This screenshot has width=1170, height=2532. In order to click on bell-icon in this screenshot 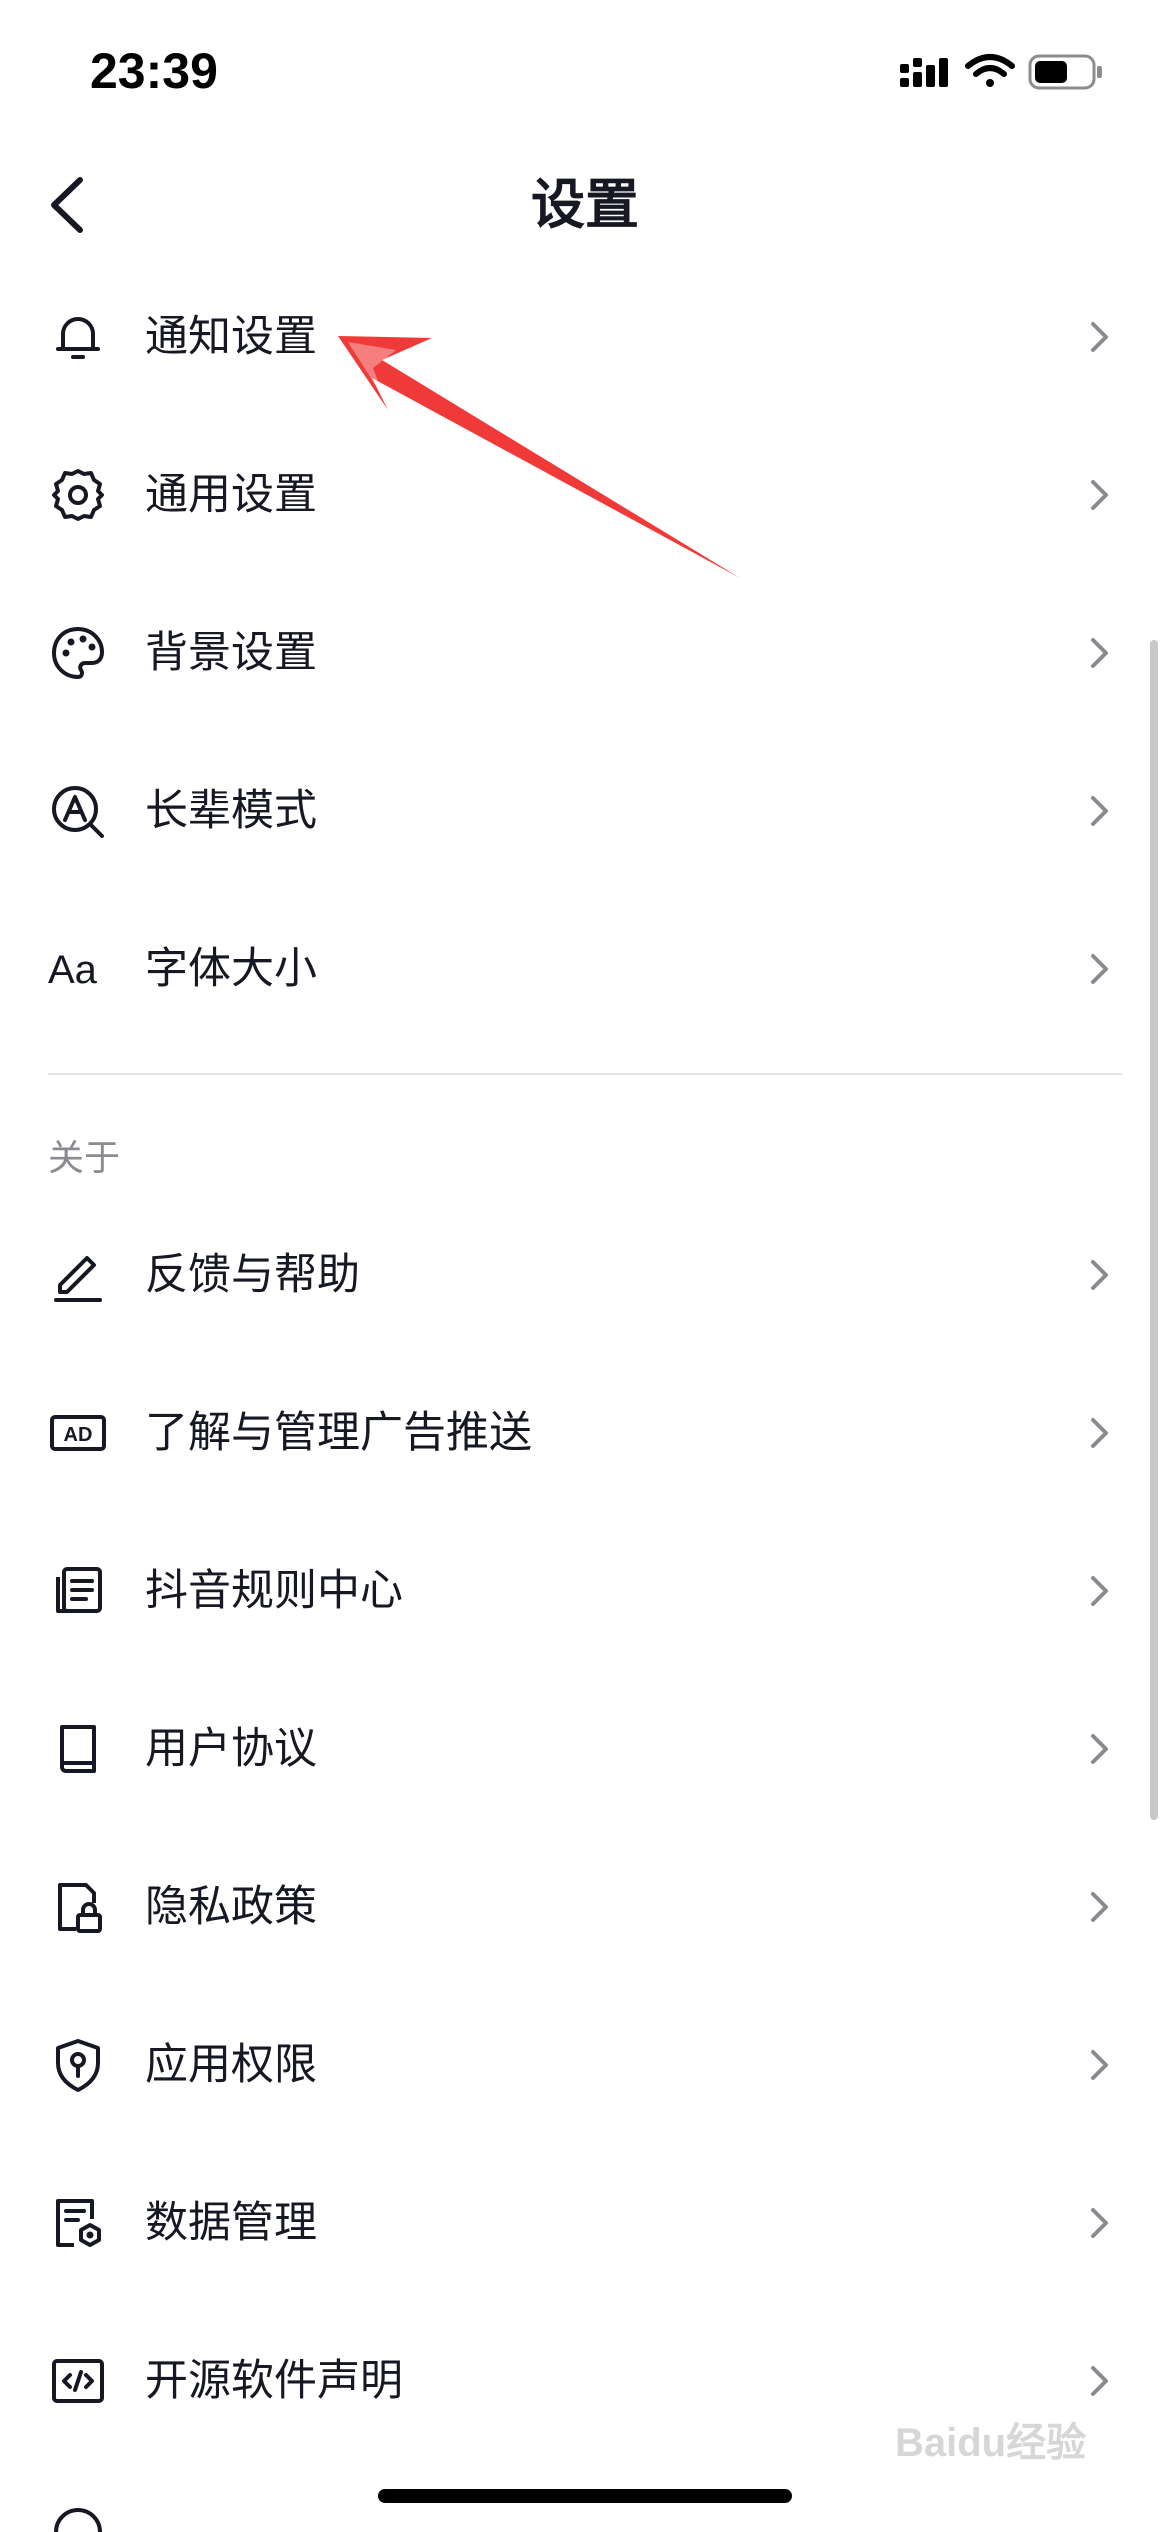, I will do `click(78, 338)`.